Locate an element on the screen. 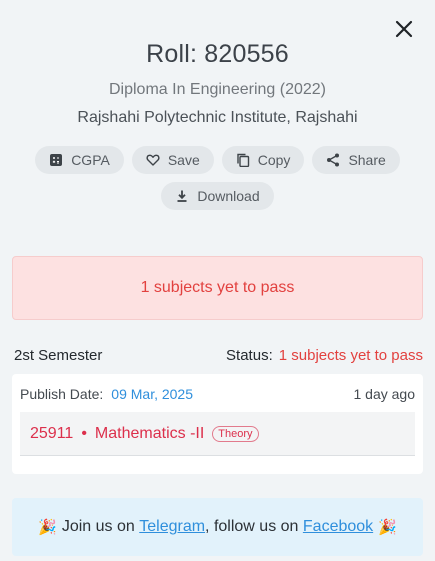  subject-row: 25911 • Mathematics -II Theory is located at coordinates (217, 434).